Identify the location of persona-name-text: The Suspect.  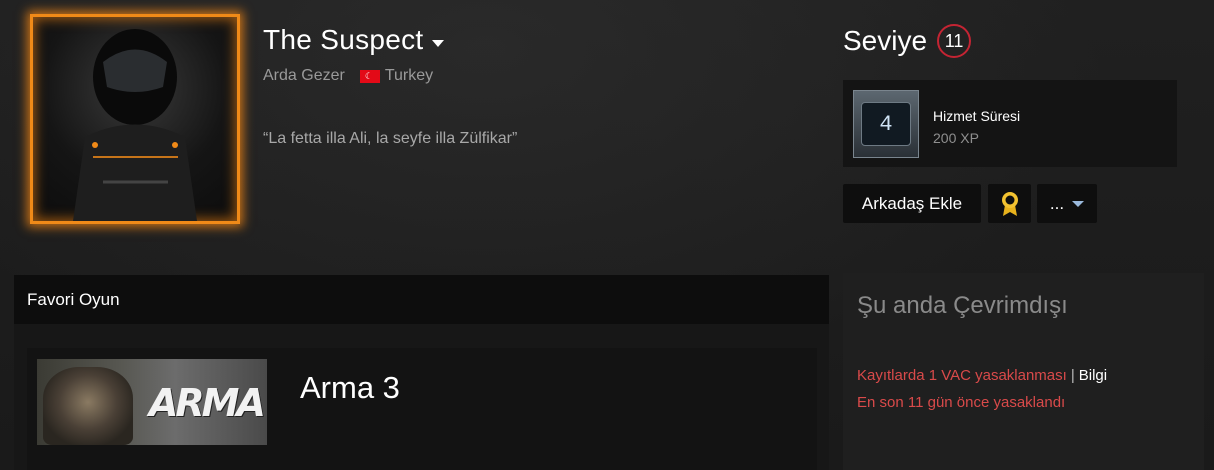
(343, 39).